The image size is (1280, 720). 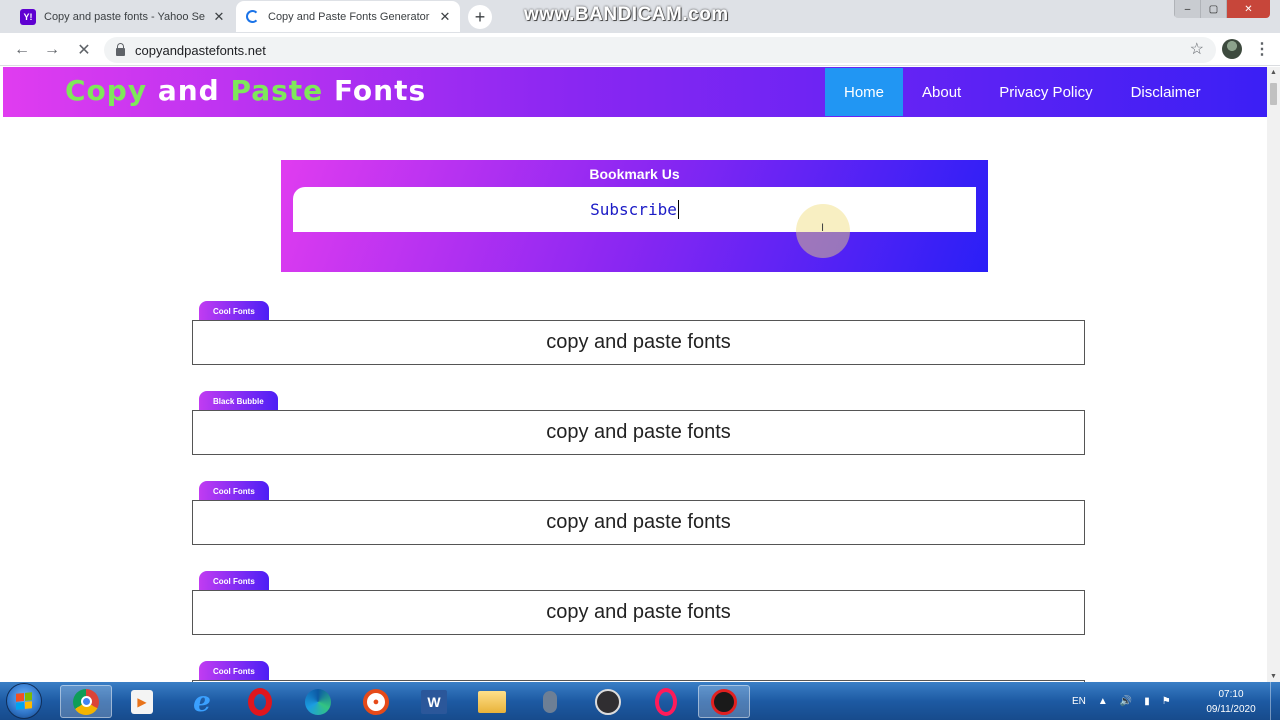 What do you see at coordinates (1166, 92) in the screenshot?
I see `nav-disclaimer: Disclaimer` at bounding box center [1166, 92].